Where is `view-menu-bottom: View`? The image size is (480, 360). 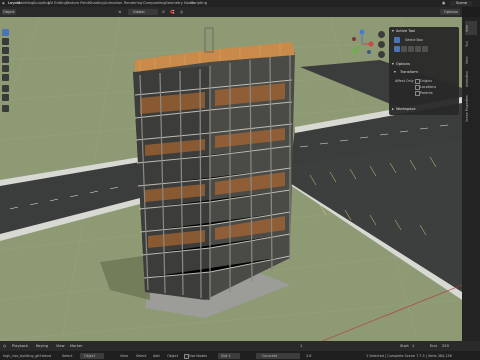 view-menu-bottom: View is located at coordinates (124, 356).